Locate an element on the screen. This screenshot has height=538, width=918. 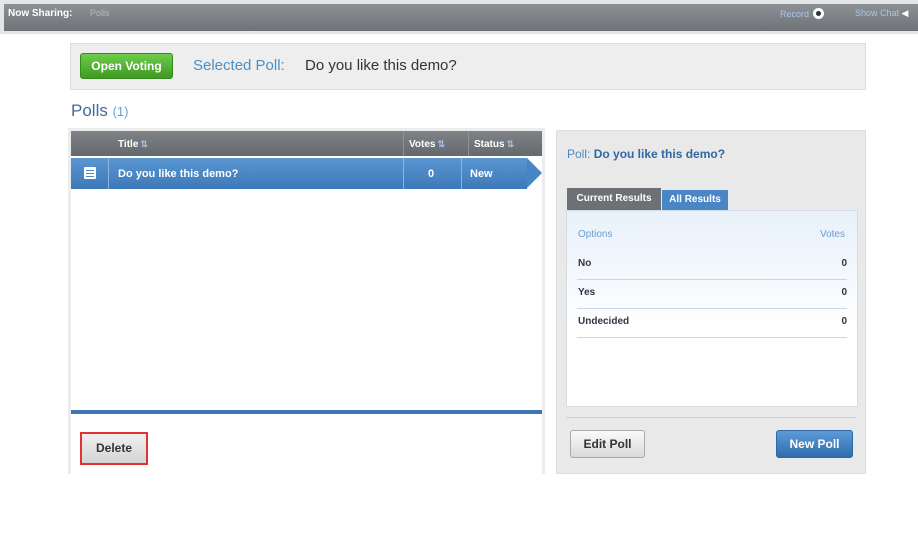
poll-name: Do you like this demo? is located at coordinates (659, 154).